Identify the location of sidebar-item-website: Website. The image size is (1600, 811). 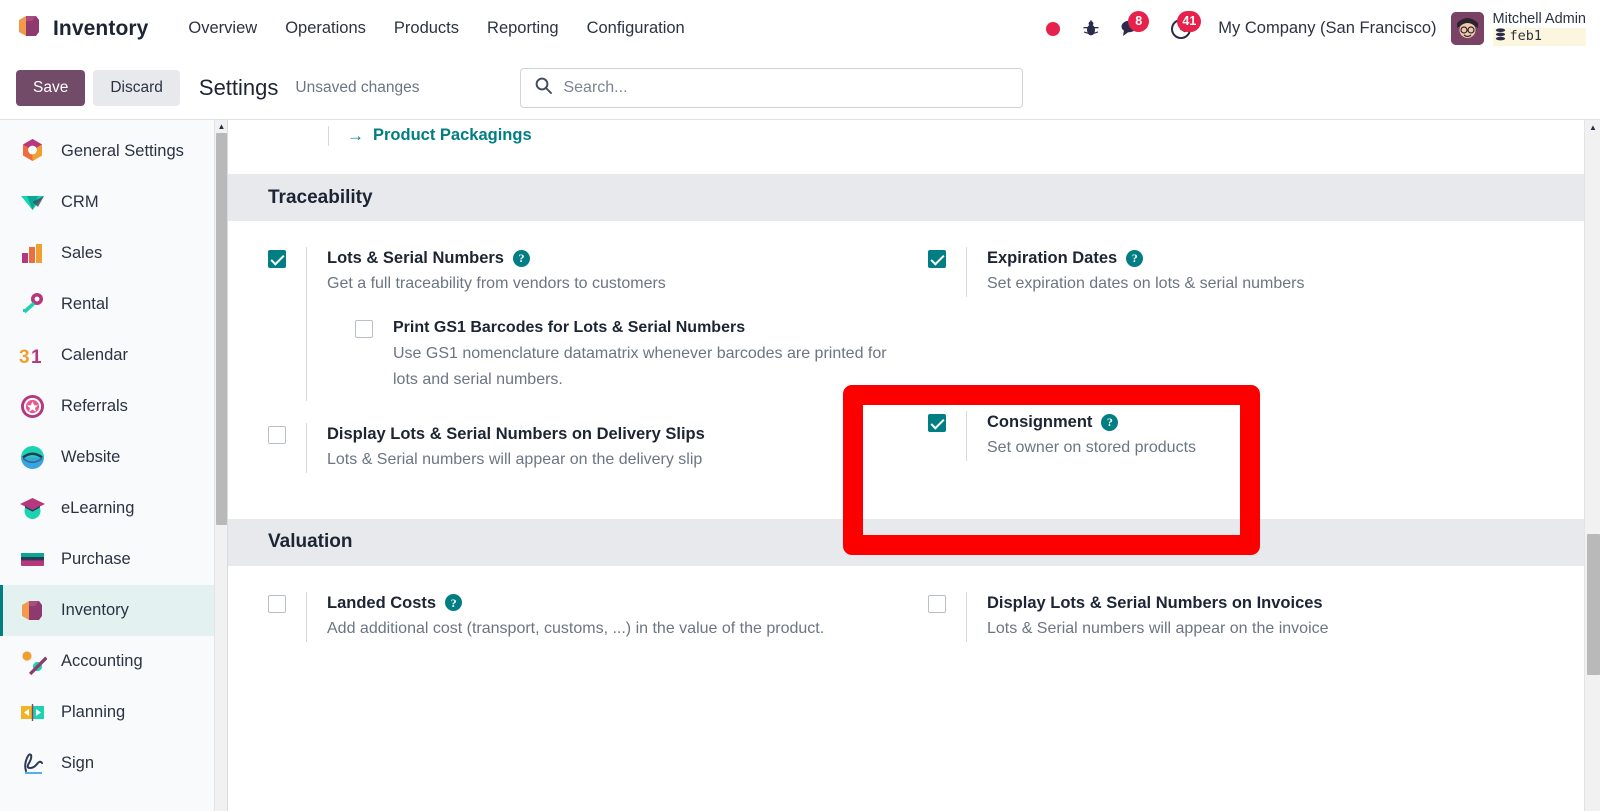
(113, 457).